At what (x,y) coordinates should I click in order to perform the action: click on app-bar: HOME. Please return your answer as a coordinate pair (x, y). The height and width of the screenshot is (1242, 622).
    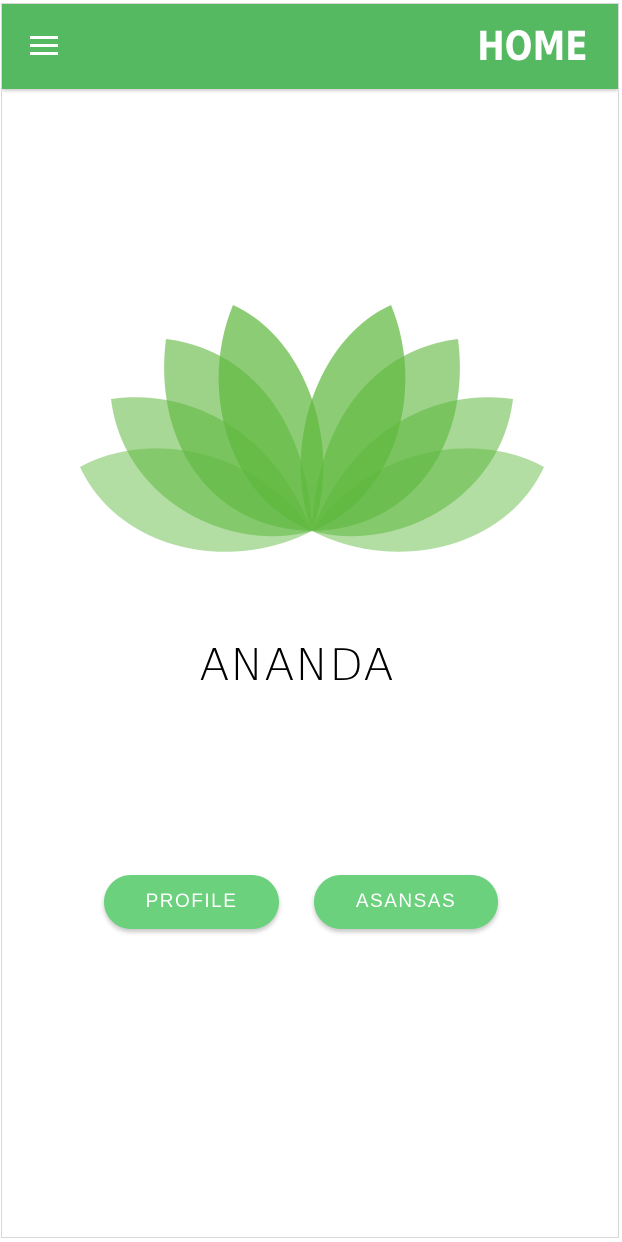
    Looking at the image, I should click on (310, 46).